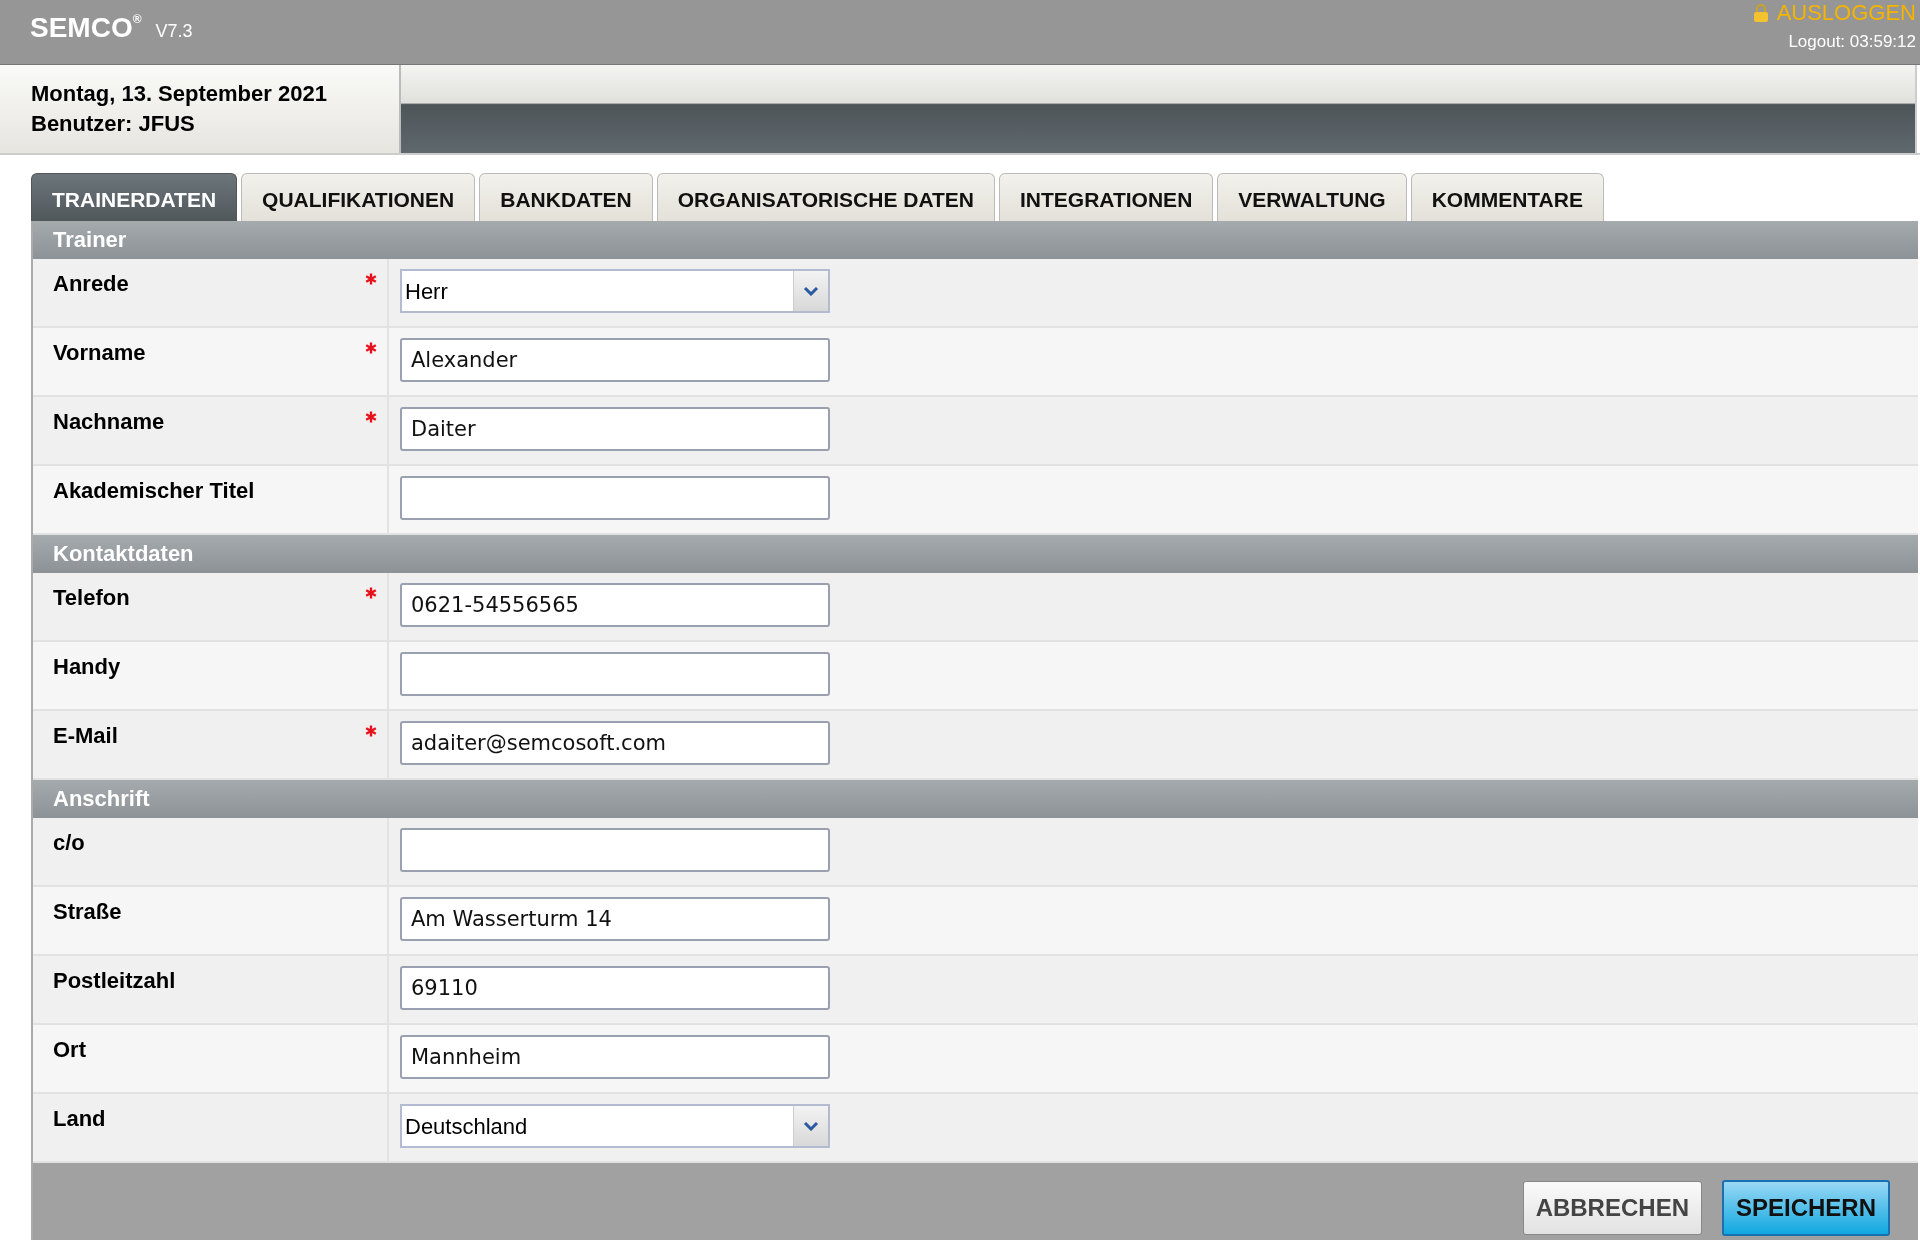  What do you see at coordinates (114, 981) in the screenshot?
I see `field-label: Postleitzahl` at bounding box center [114, 981].